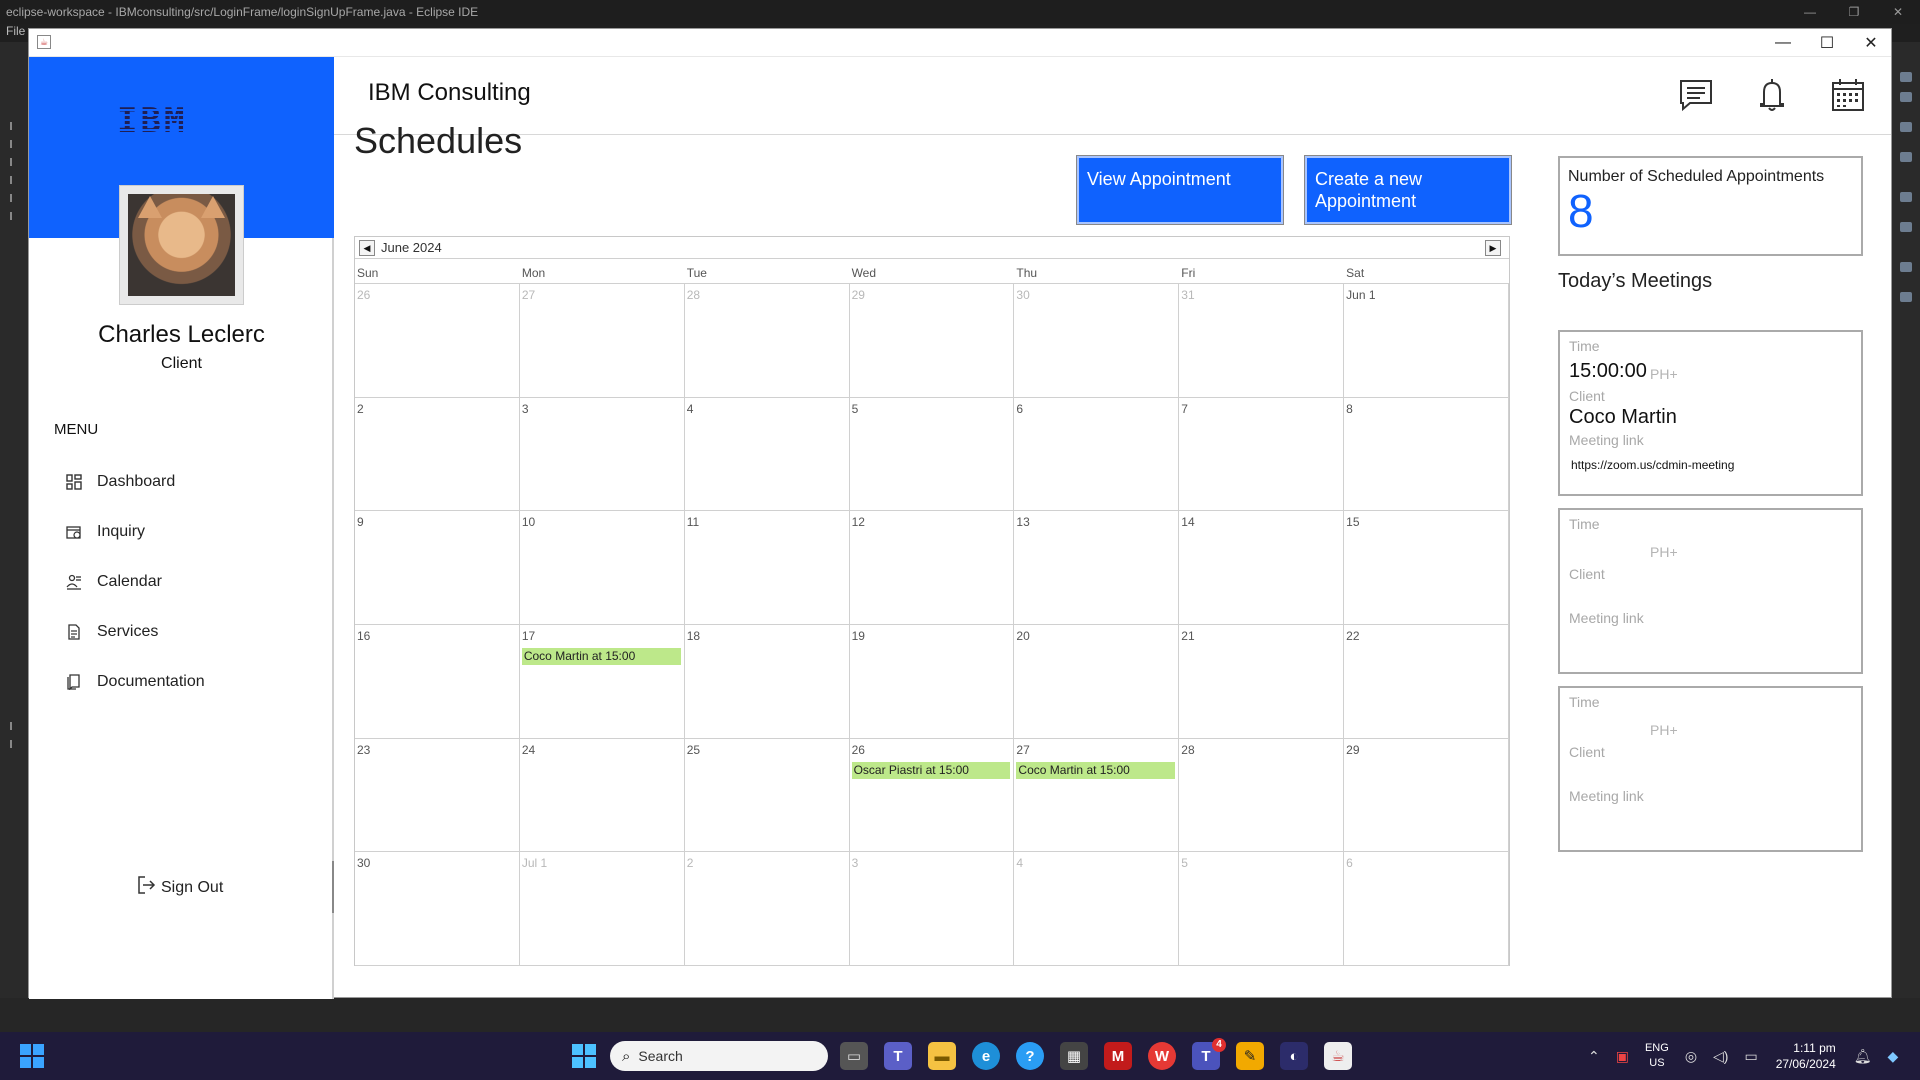 This screenshot has width=1920, height=1080. Describe the element at coordinates (135, 682) in the screenshot. I see `sidebar-item-documentation: Documentation` at that location.